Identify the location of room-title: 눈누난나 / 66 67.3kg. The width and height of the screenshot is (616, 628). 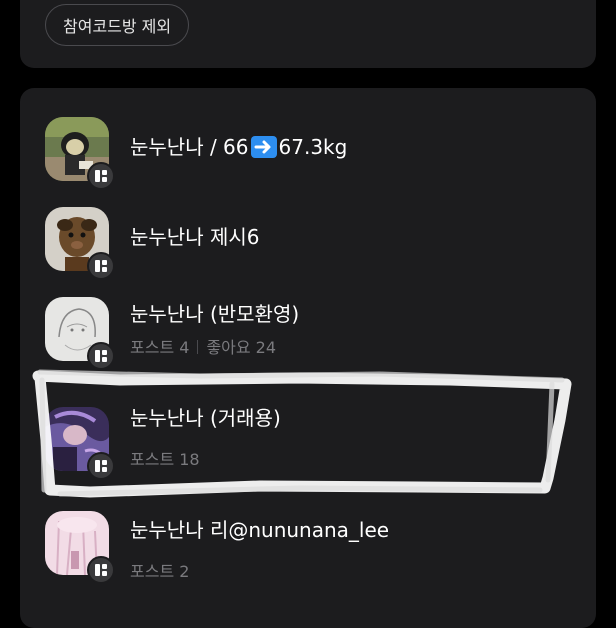
(238, 145).